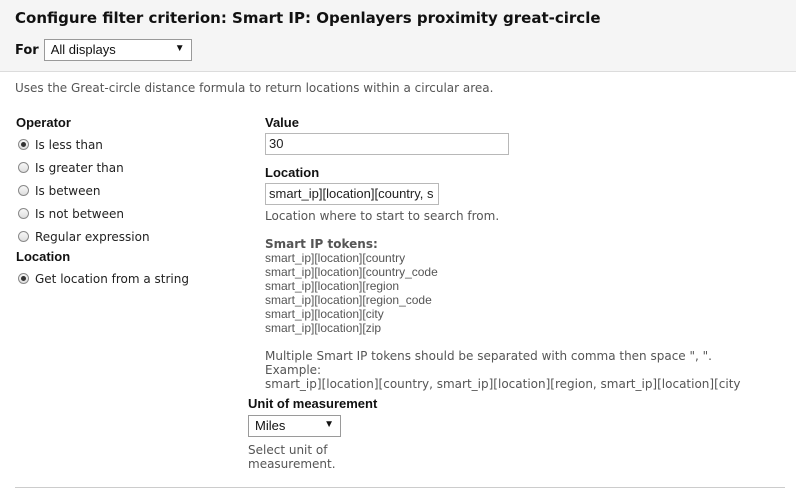 Image resolution: width=796 pixels, height=489 pixels. I want to click on location-source-label: Location, so click(43, 256).